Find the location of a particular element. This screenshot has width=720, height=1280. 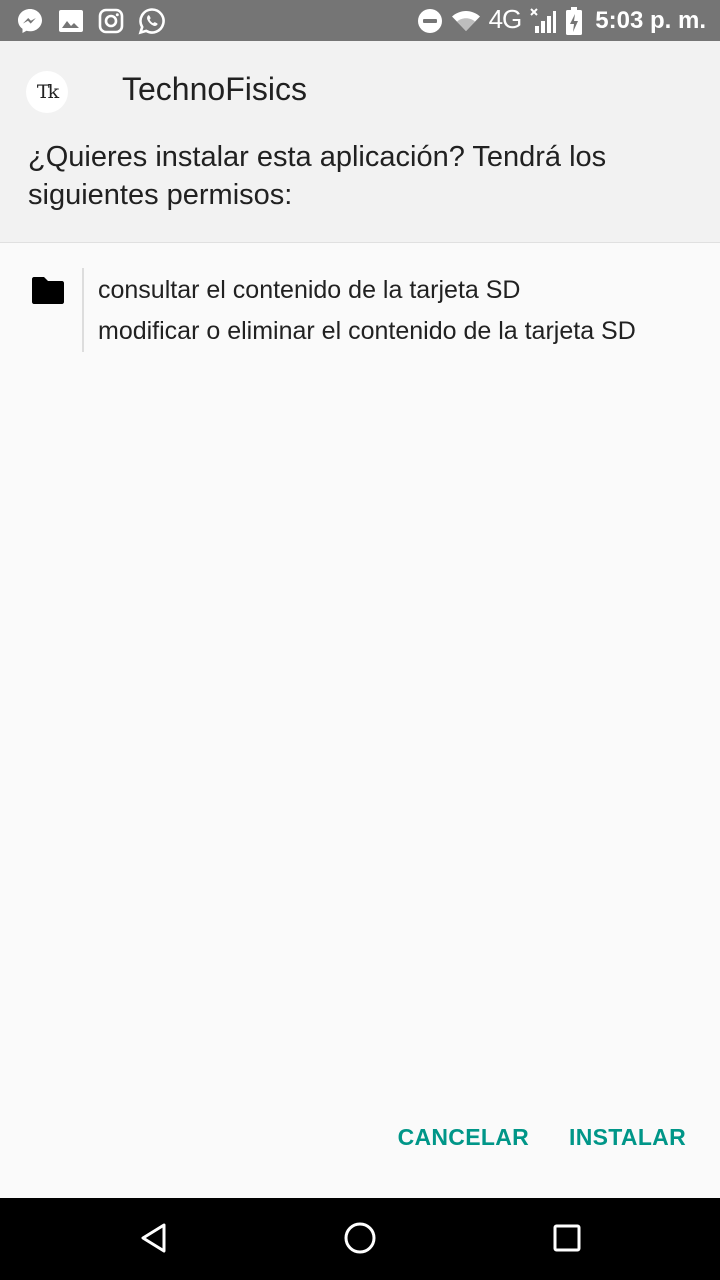

folder-icon is located at coordinates (48, 293).